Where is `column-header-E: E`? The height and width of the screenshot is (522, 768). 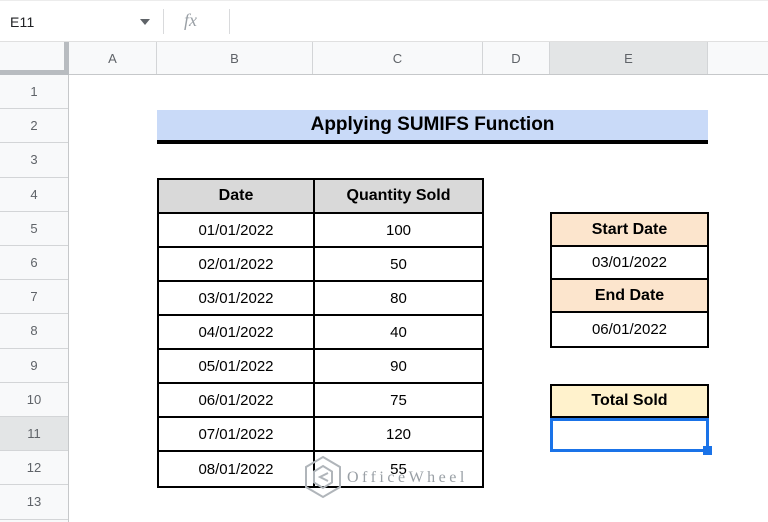
column-header-E: E is located at coordinates (629, 58).